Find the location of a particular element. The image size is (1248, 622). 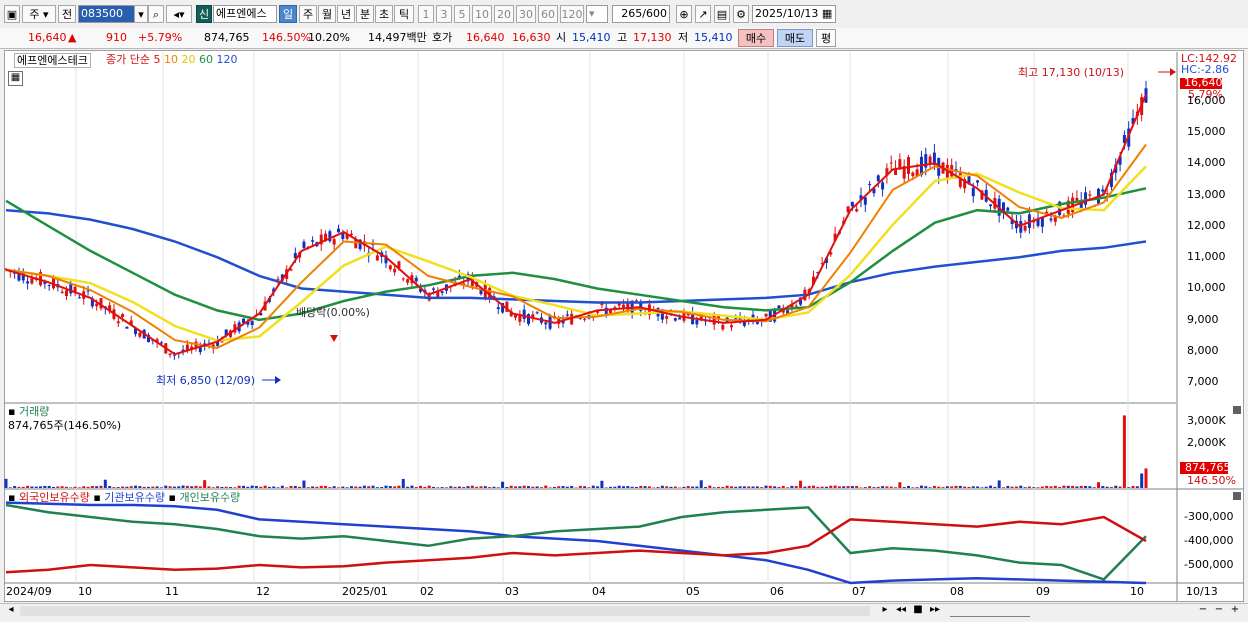

stop-icon: ■ is located at coordinates (918, 610).